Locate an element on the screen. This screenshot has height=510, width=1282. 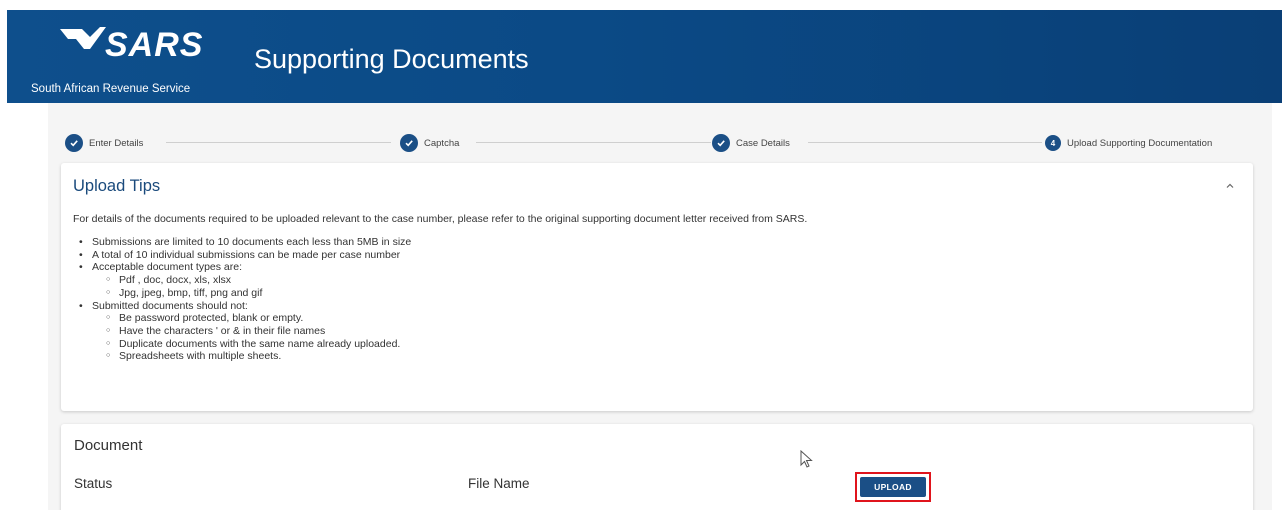
step-case-details: Case Details is located at coordinates (751, 143).